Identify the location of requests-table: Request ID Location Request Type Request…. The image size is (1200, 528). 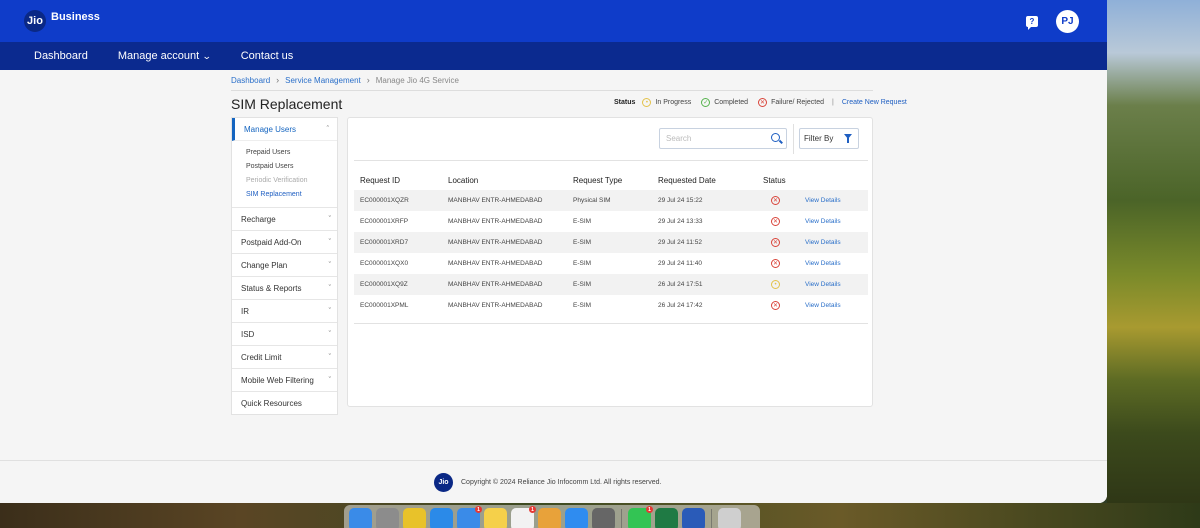
(611, 243).